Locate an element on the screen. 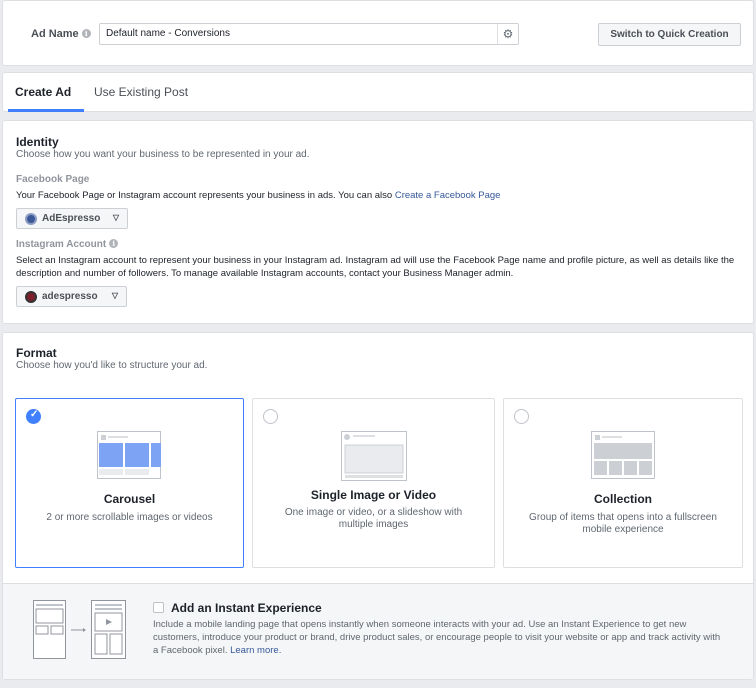 The height and width of the screenshot is (688, 756). format-radio-carousel: ✓ is located at coordinates (33, 416).